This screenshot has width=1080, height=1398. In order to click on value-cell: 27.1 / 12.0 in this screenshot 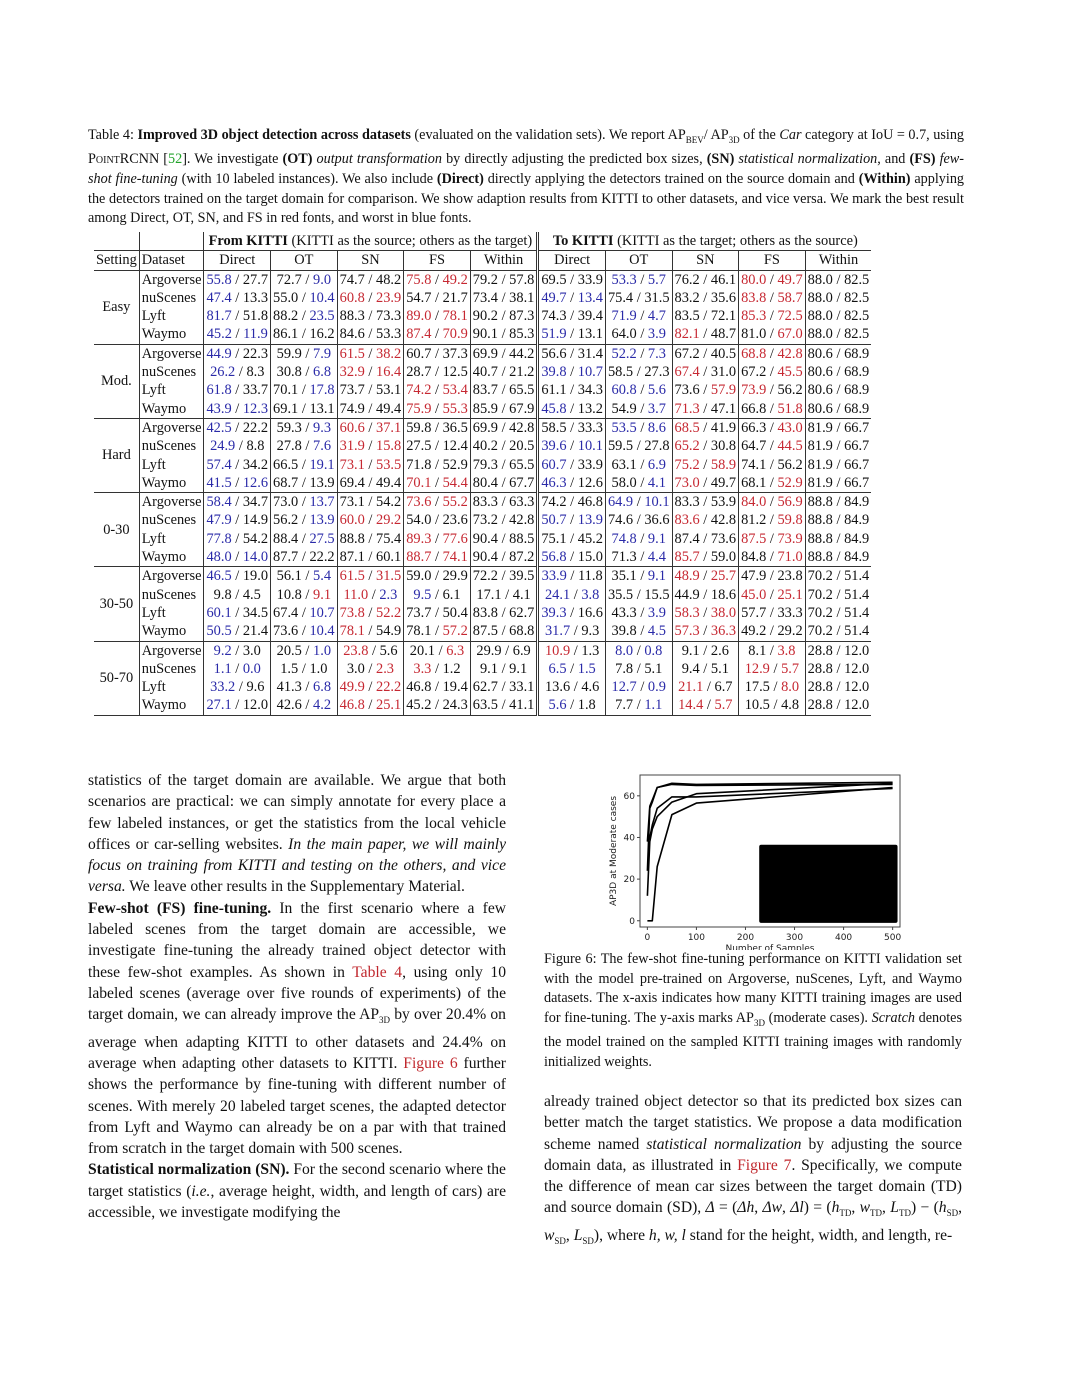, I will do `click(237, 706)`.